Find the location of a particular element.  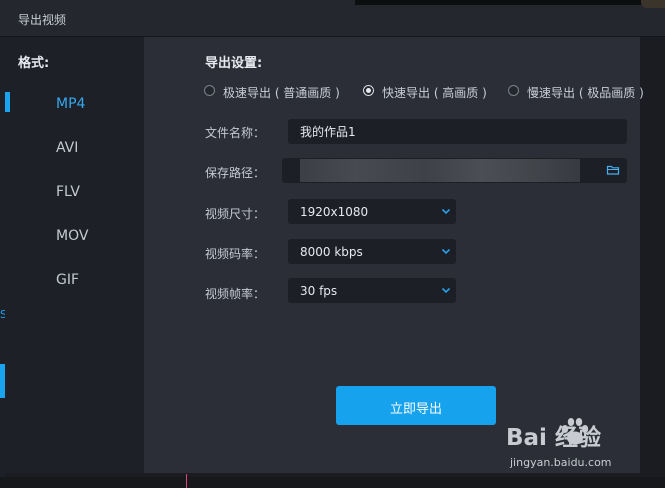

export-now-button: 立即导出 is located at coordinates (416, 405).